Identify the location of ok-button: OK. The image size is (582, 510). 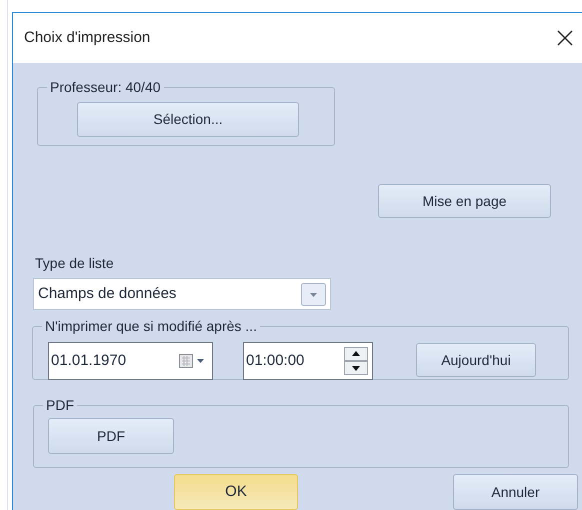
(236, 492).